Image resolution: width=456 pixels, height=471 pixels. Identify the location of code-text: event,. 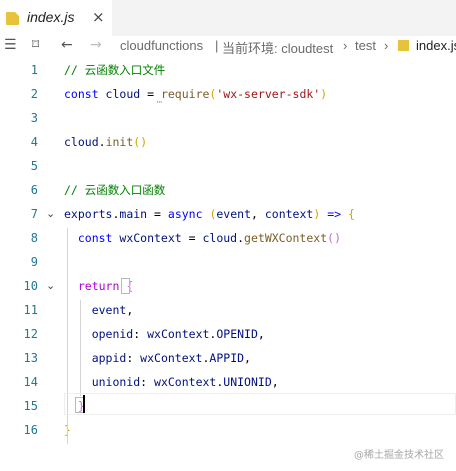
(99, 310).